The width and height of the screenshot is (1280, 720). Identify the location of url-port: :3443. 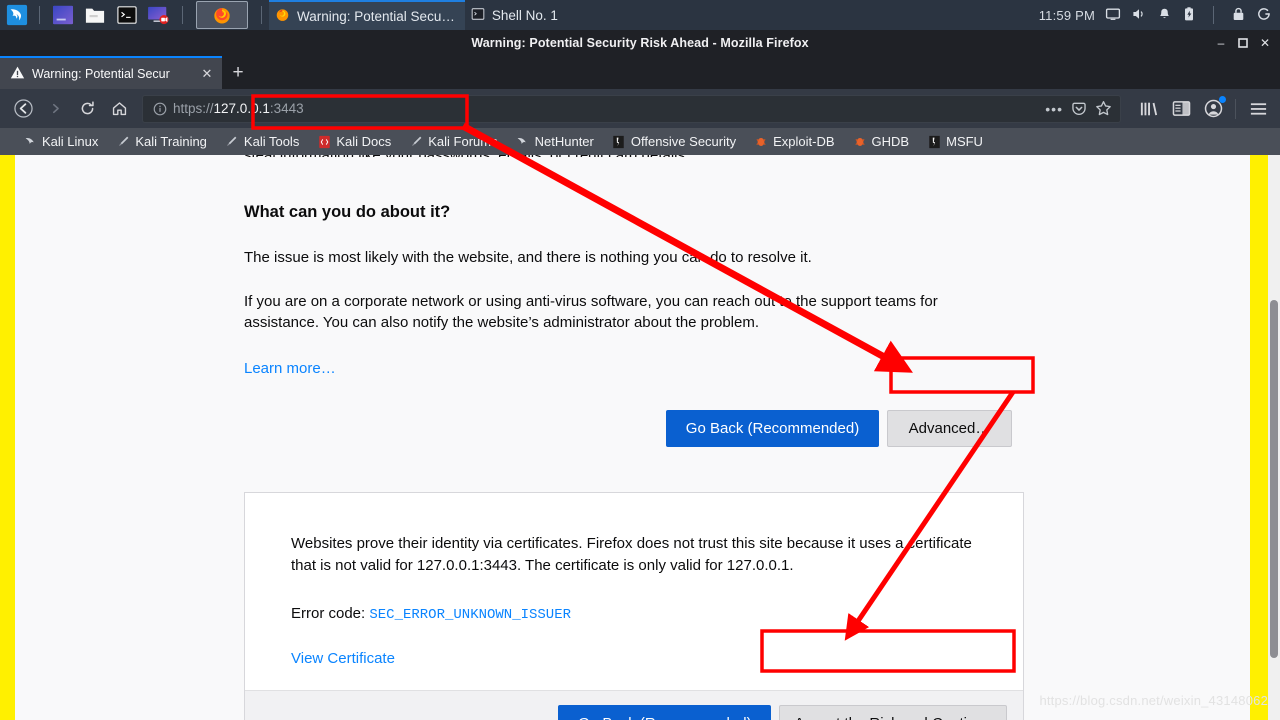
(286, 108).